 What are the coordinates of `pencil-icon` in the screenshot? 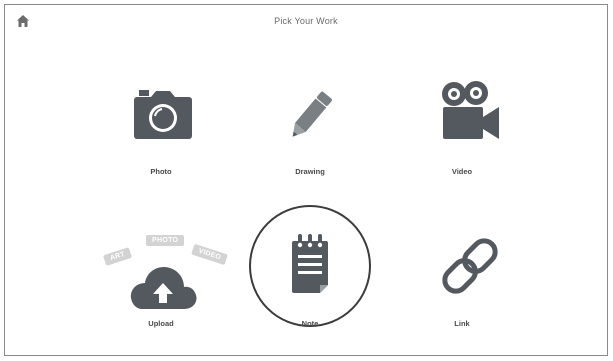 It's located at (312, 114).